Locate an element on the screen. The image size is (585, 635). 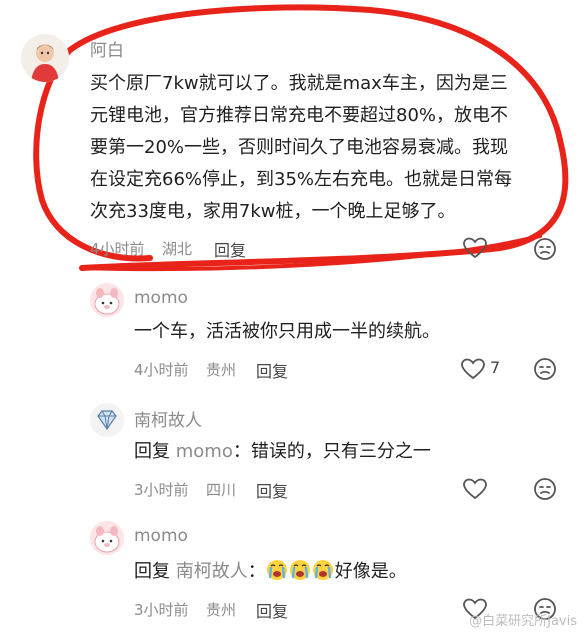
comment-text: 回复 momo：错误的，只有三分之一 is located at coordinates (282, 451).